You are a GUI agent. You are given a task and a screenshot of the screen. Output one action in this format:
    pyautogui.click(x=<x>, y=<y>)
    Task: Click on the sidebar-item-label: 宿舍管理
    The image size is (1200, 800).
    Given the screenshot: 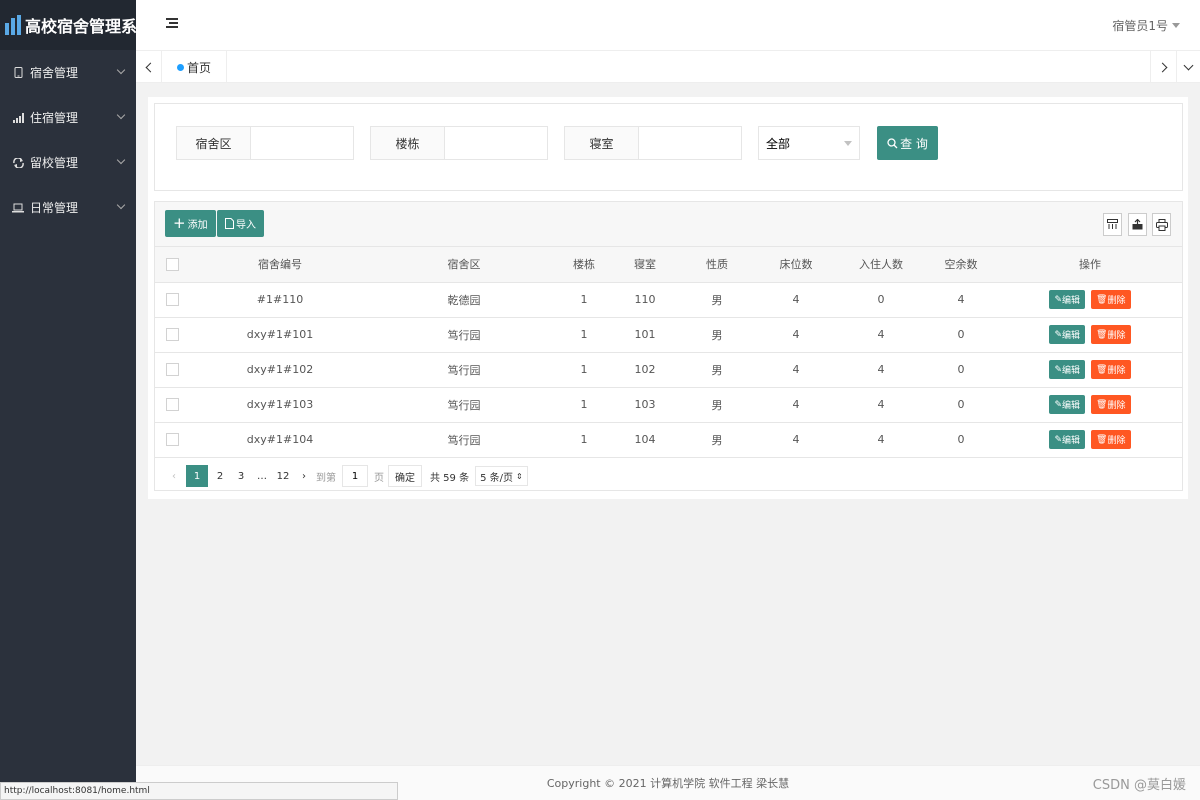 What is the action you would take?
    pyautogui.click(x=54, y=73)
    